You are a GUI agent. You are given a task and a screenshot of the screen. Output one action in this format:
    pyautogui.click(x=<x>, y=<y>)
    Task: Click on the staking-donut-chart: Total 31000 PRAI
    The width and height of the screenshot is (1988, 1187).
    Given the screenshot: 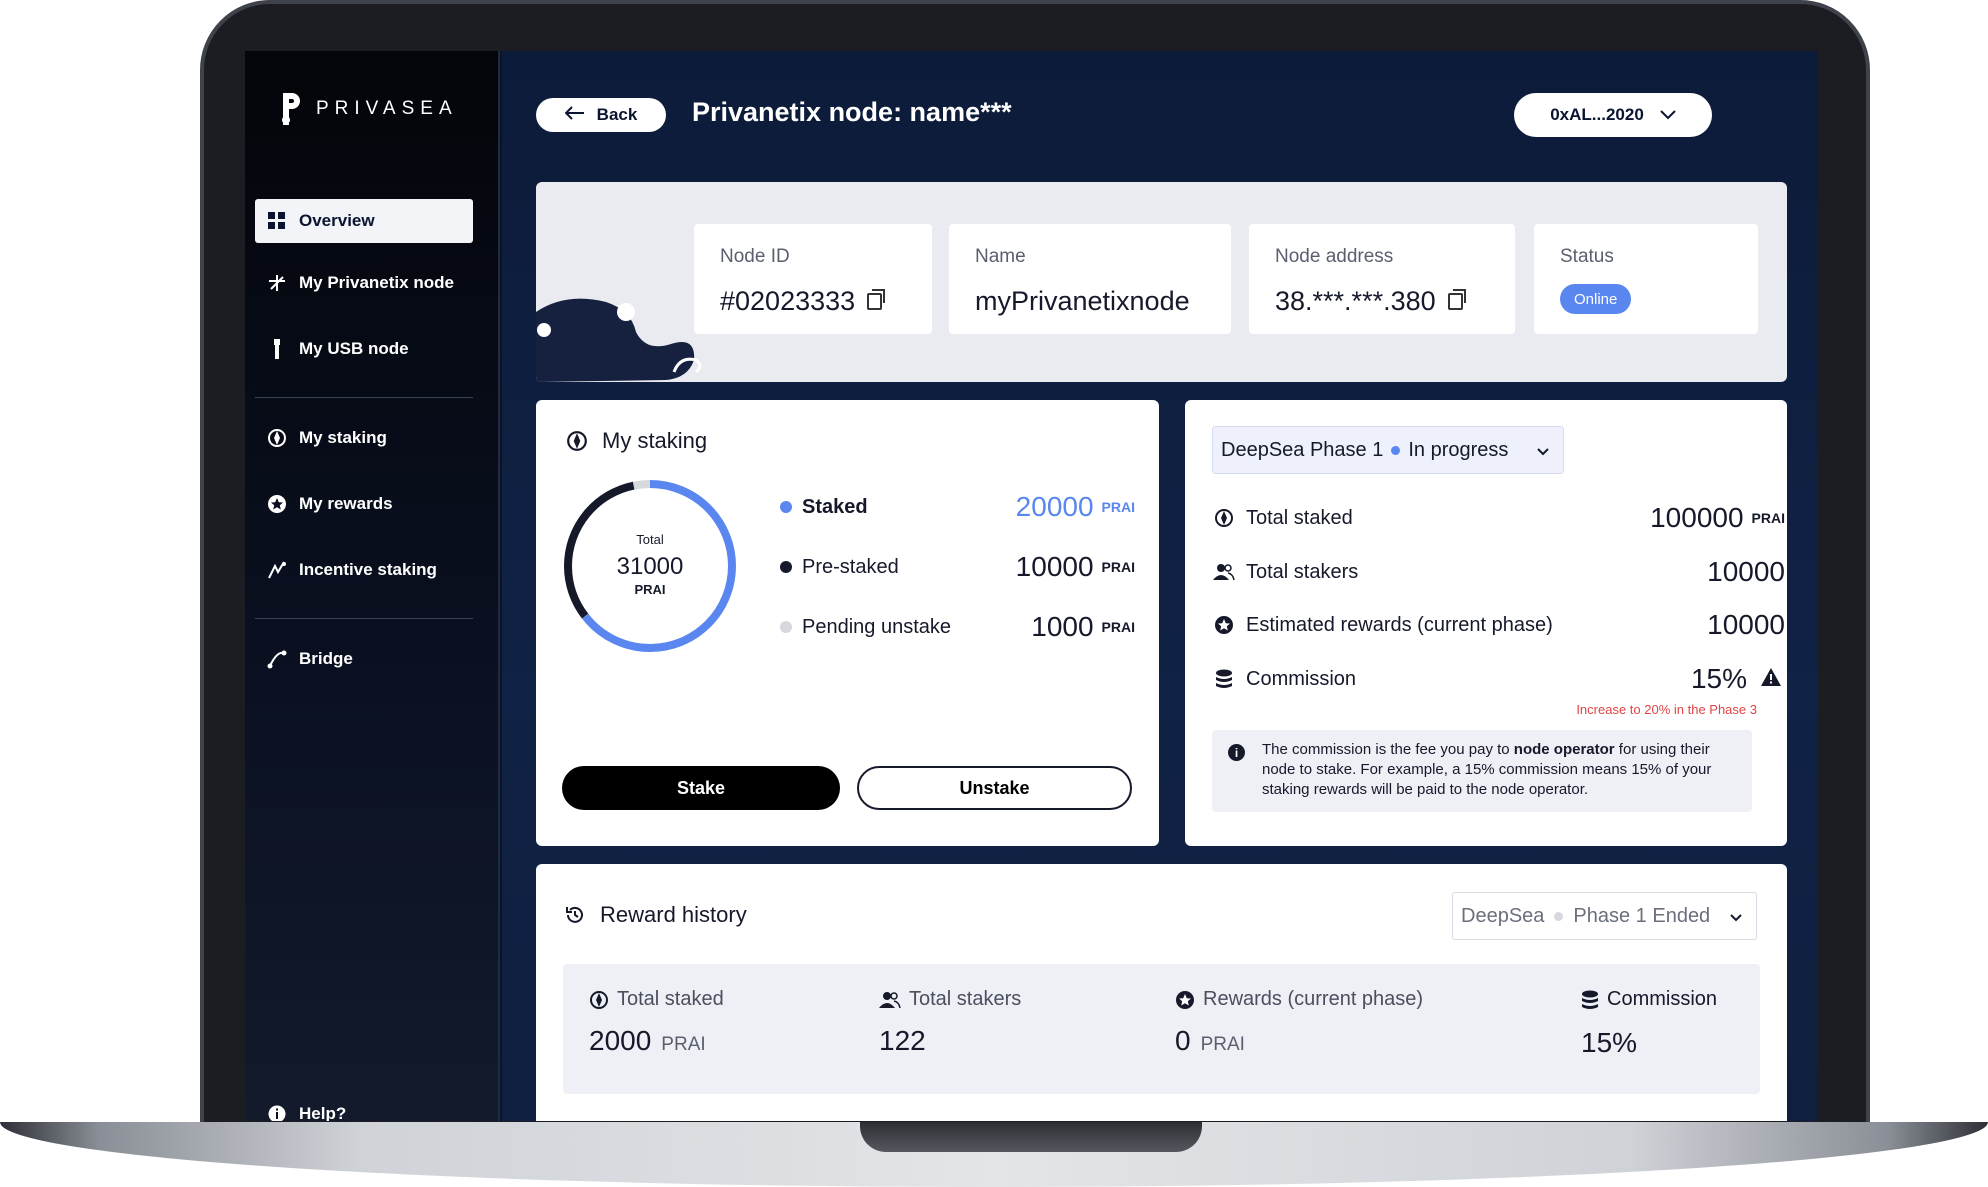 What is the action you would take?
    pyautogui.click(x=650, y=566)
    